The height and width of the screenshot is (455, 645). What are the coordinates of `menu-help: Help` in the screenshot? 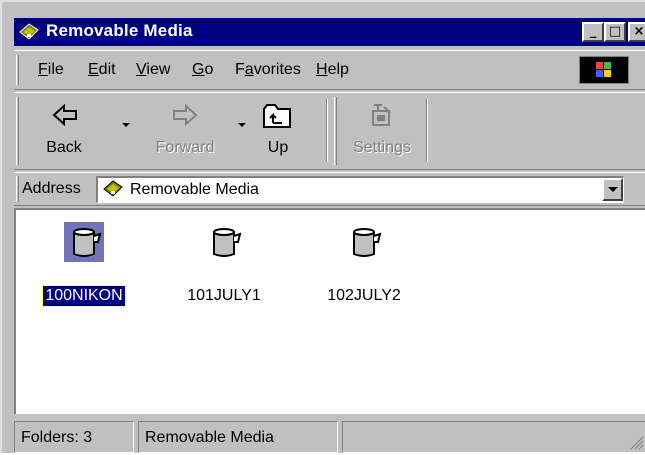 It's located at (332, 70).